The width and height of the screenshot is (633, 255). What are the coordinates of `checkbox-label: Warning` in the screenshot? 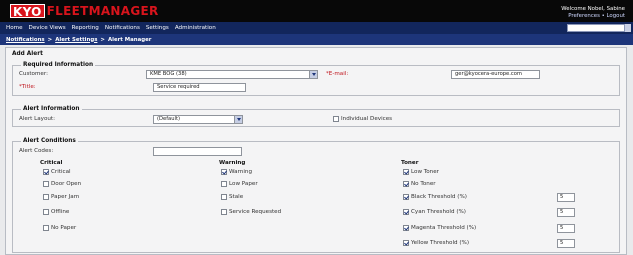 It's located at (240, 172).